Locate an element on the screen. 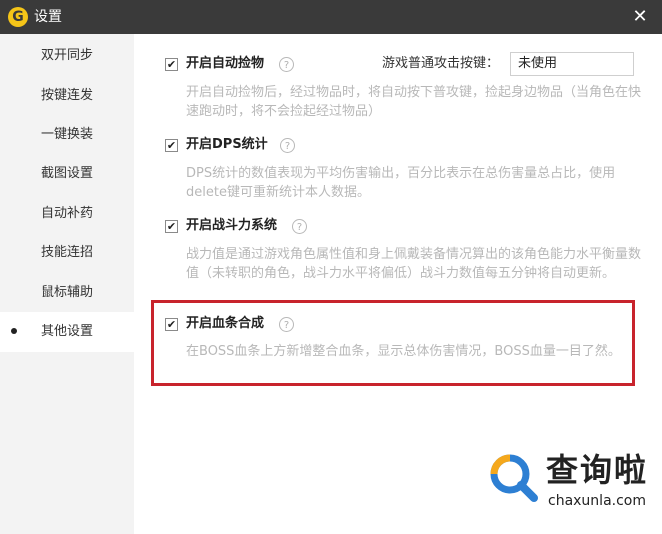  magnifier-logo-icon is located at coordinates (514, 478).